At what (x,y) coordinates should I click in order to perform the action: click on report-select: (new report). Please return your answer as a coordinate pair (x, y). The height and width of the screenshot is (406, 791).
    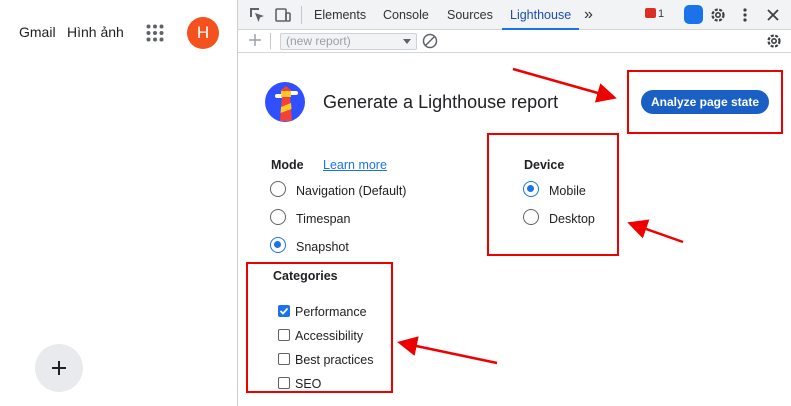
    Looking at the image, I should click on (348, 41).